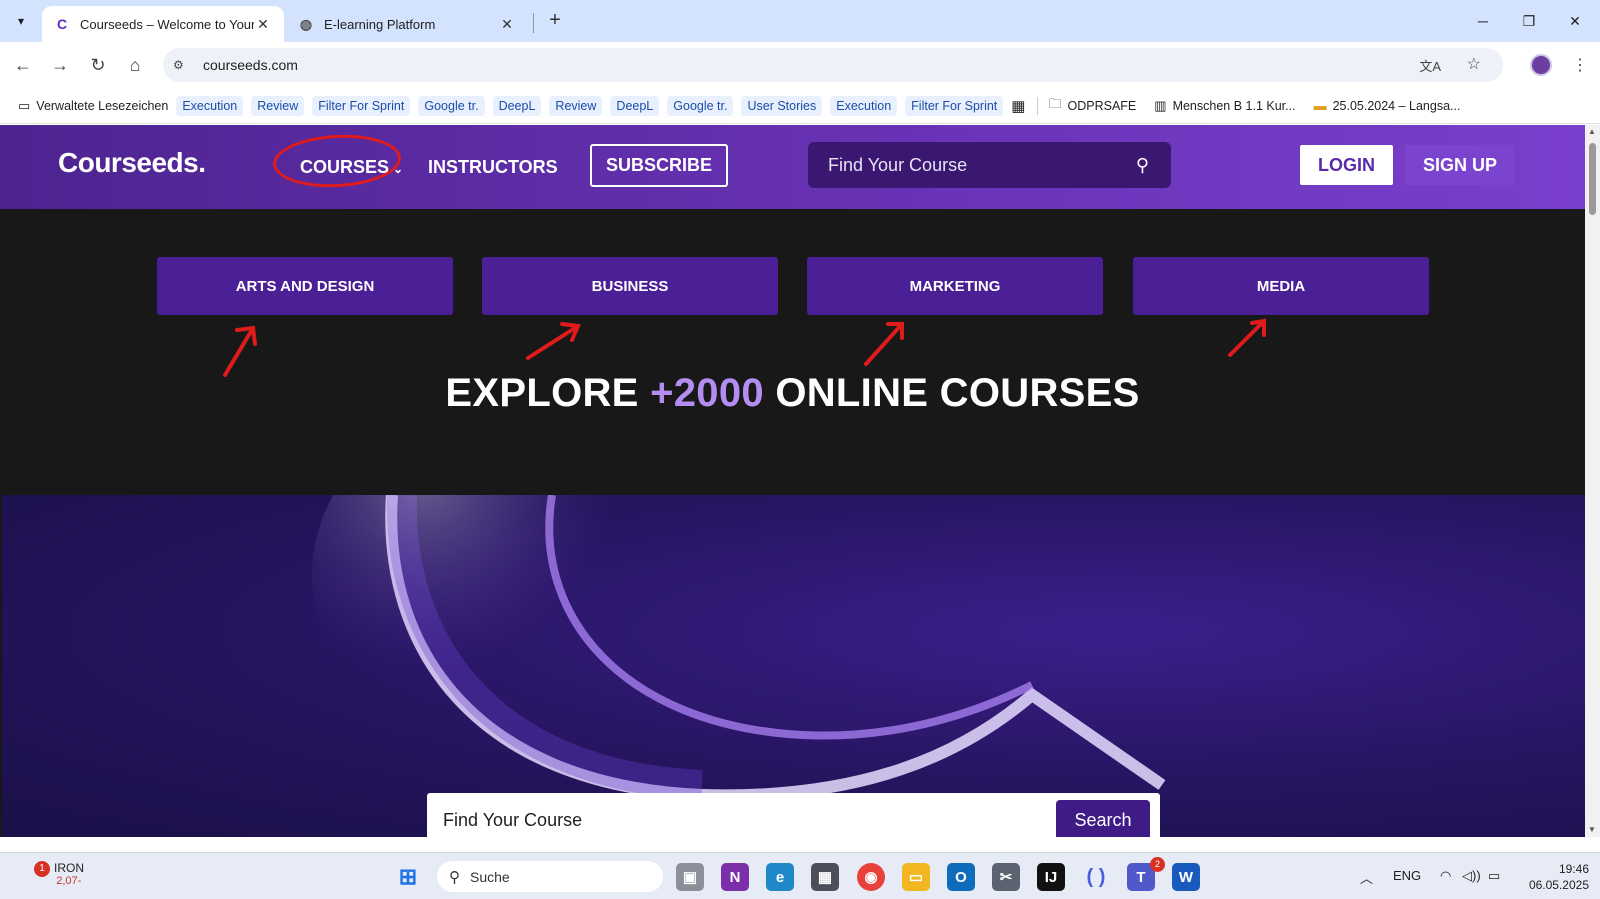 The height and width of the screenshot is (899, 1600). What do you see at coordinates (659, 165) in the screenshot?
I see `subscribe-button: SUBSCRIBE` at bounding box center [659, 165].